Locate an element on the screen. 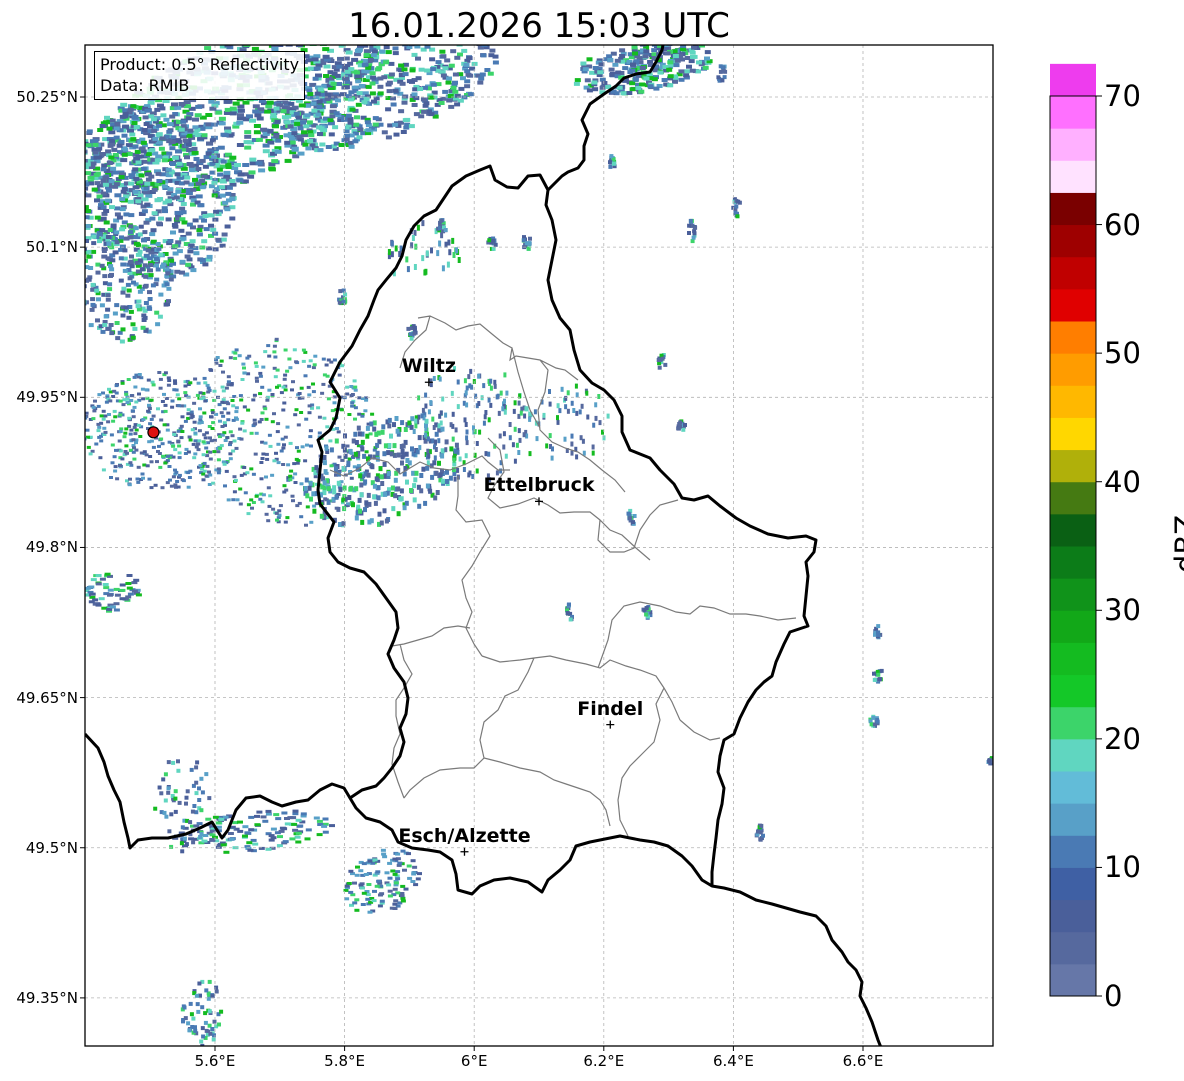 This screenshot has height=1081, width=1184. lon-tick-label: 6°E is located at coordinates (474, 1061).